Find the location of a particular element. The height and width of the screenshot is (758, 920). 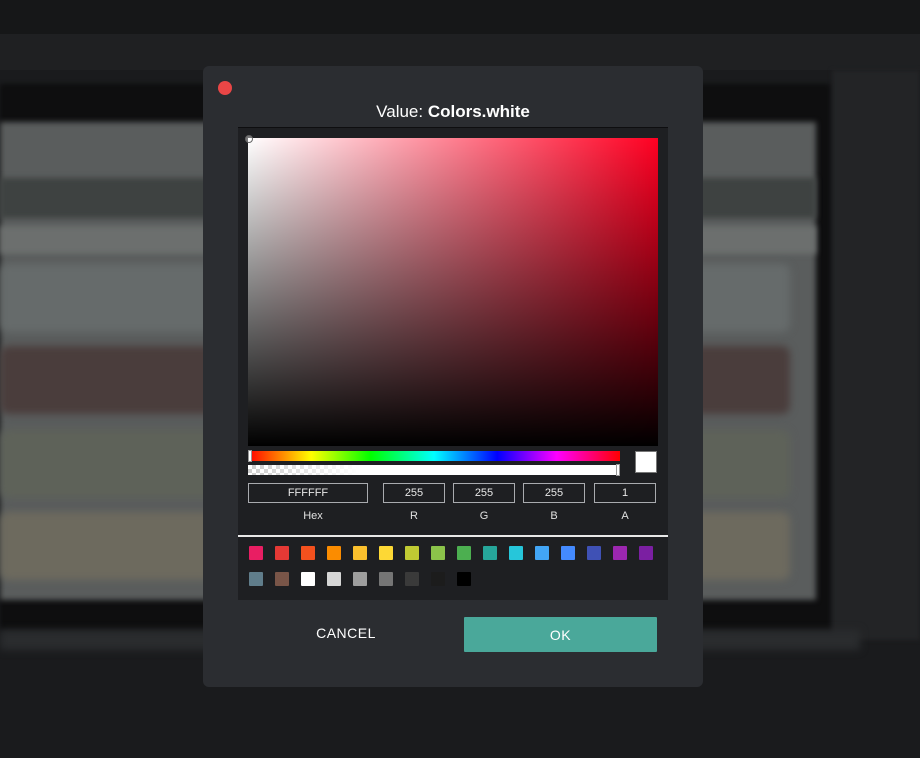

background-top-bar is located at coordinates (460, 17).